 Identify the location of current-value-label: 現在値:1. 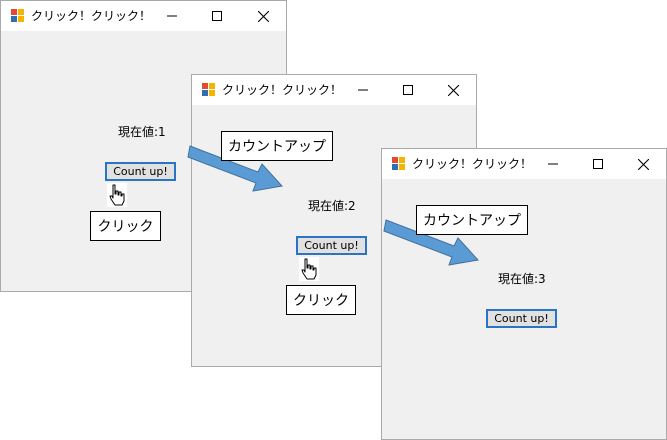
(142, 132).